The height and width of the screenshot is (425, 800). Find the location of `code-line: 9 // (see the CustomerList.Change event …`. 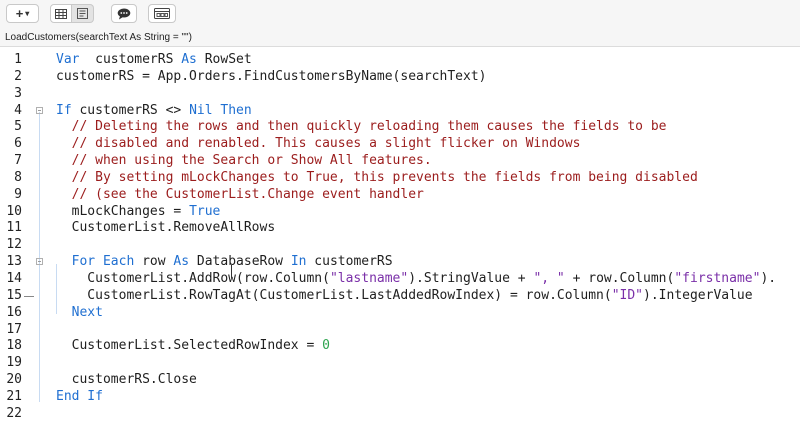

code-line: 9 // (see the CustomerList.Change event … is located at coordinates (400, 195).